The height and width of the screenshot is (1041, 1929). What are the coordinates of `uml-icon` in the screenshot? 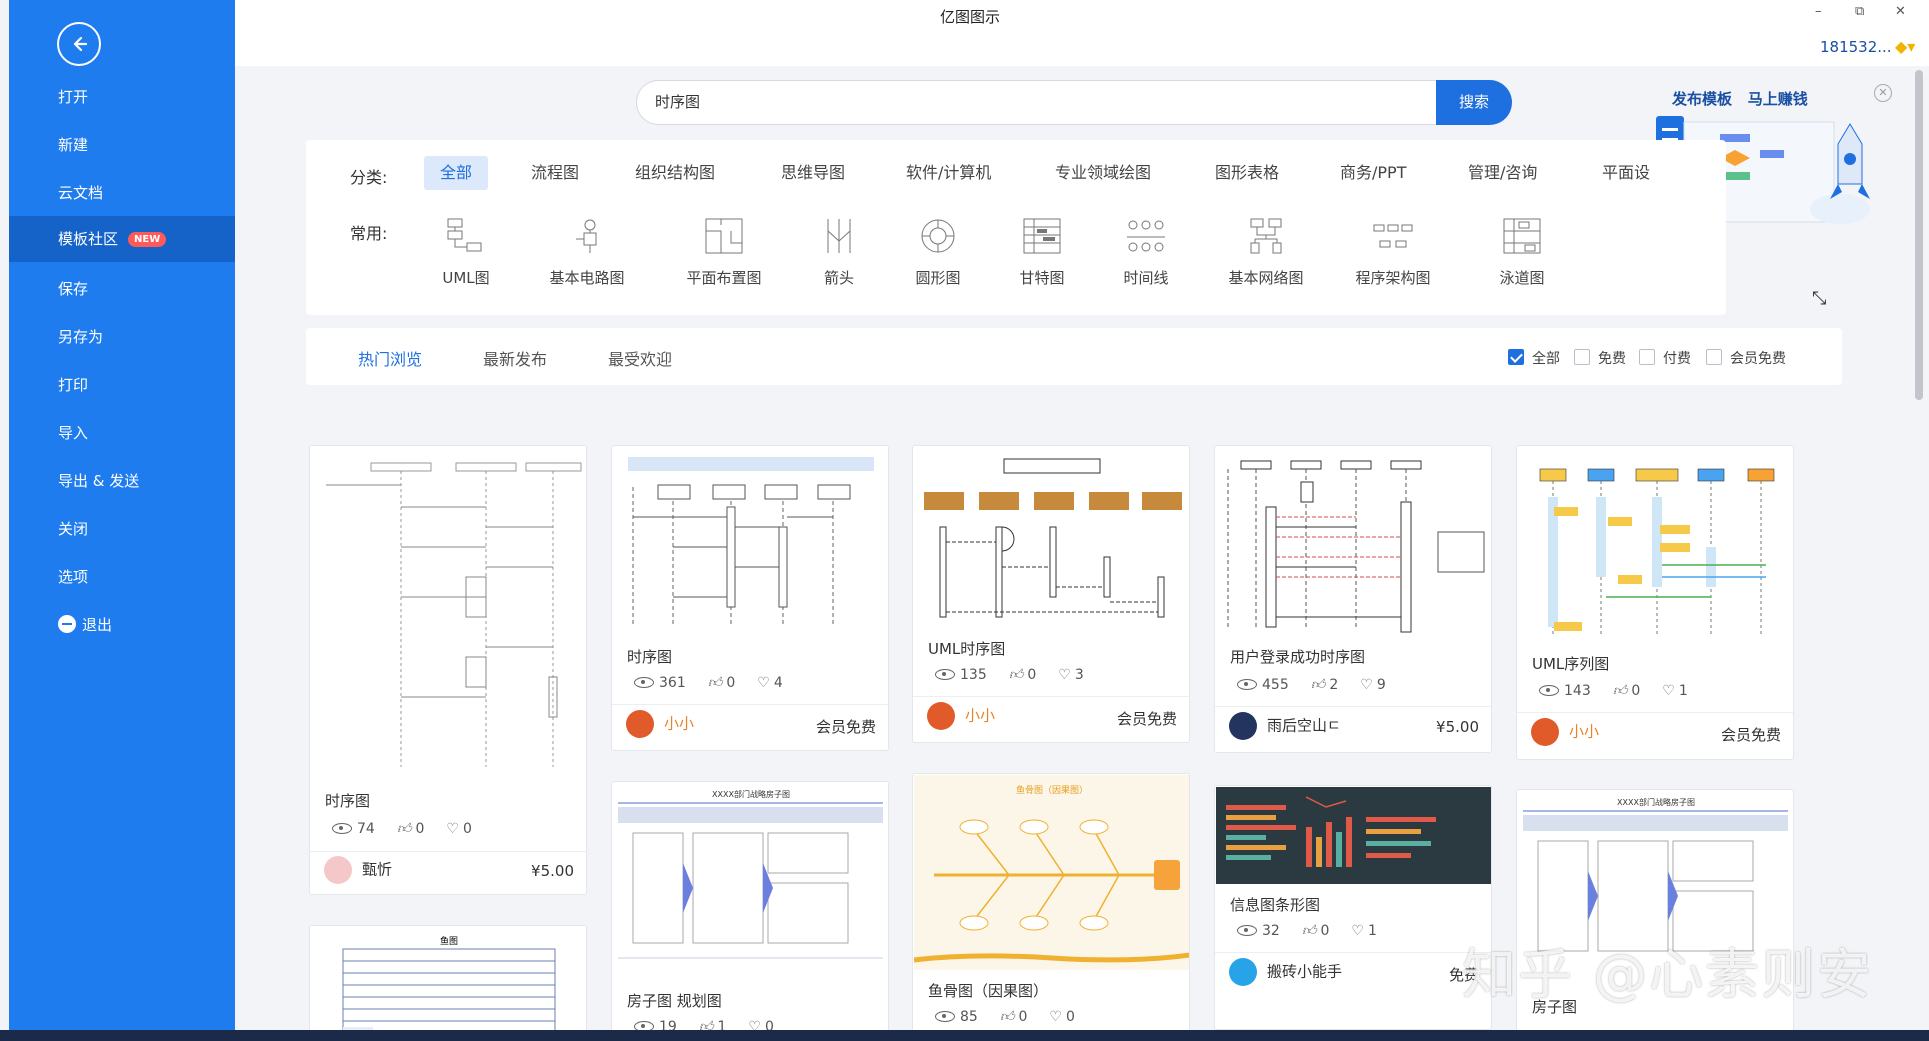 It's located at (464, 235).